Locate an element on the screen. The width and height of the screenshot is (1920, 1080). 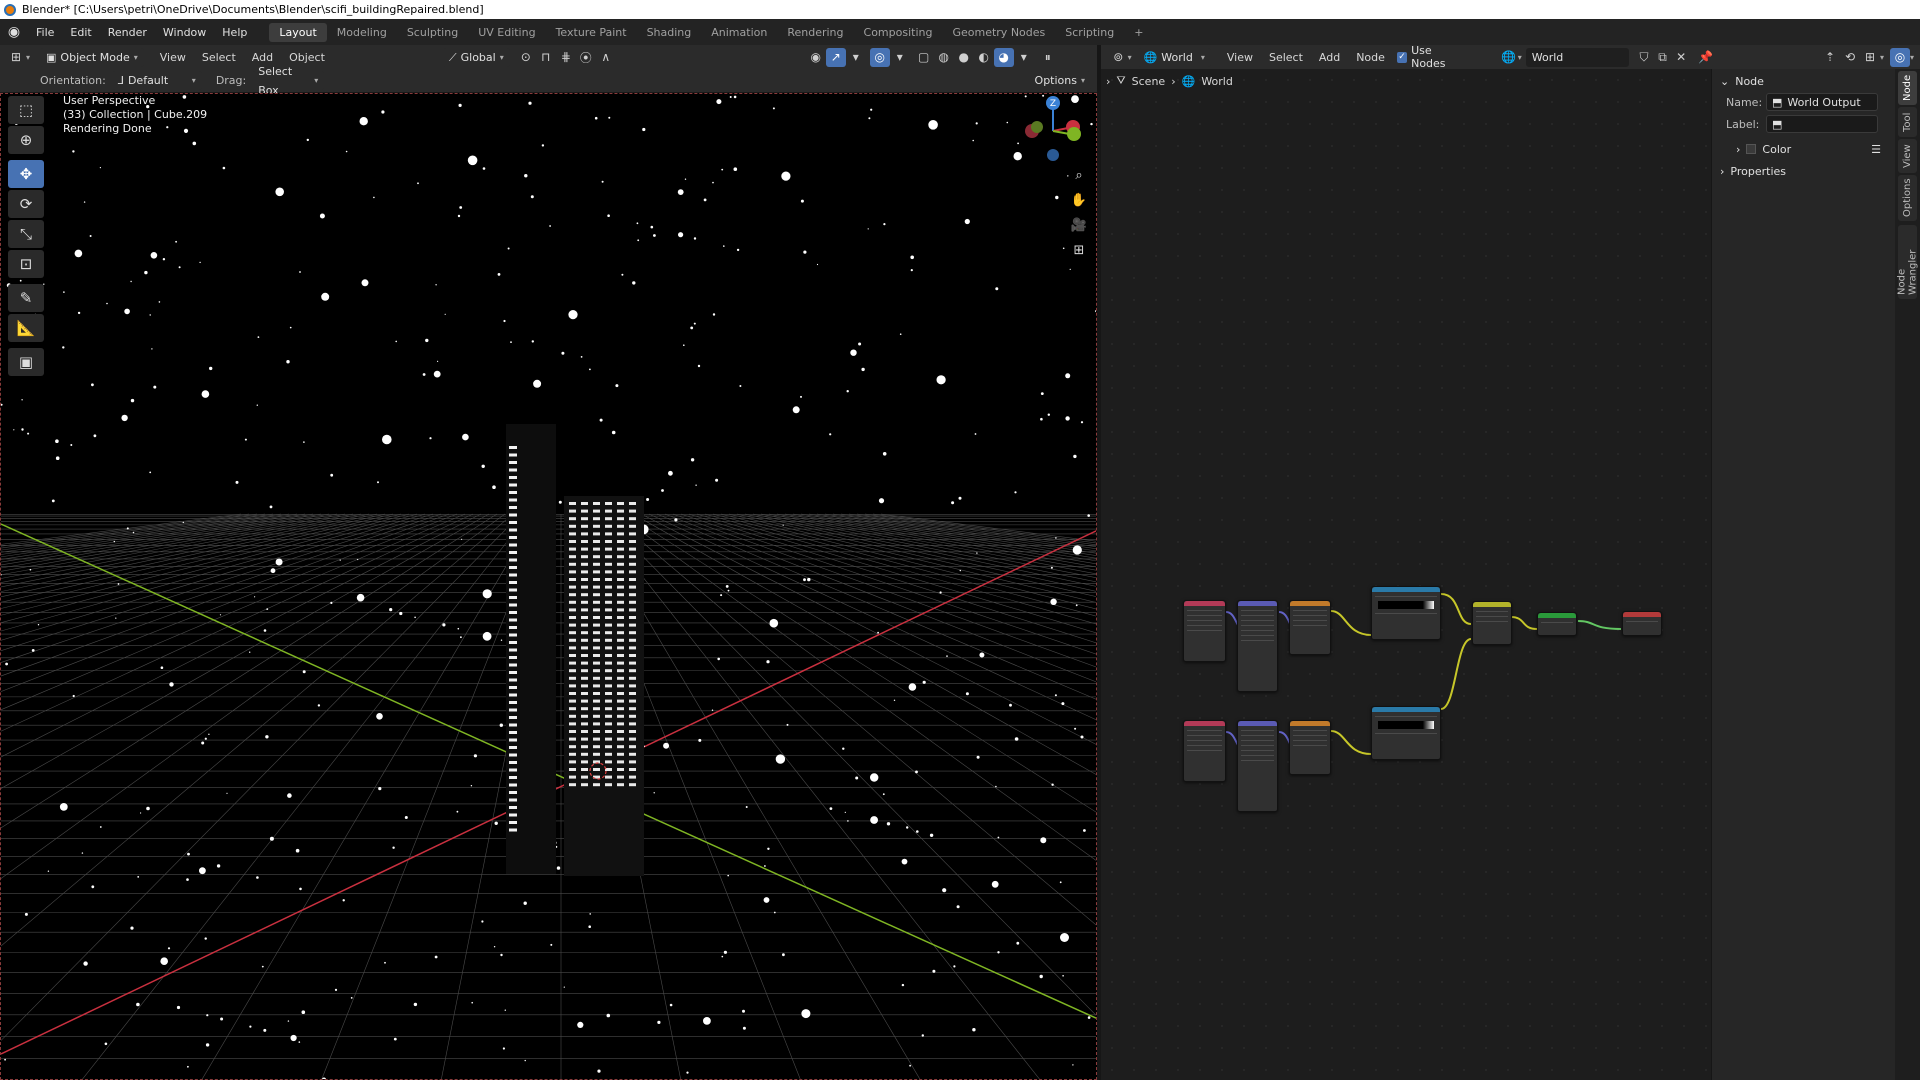
workspace-tab-rendering: Rendering is located at coordinates (815, 32).